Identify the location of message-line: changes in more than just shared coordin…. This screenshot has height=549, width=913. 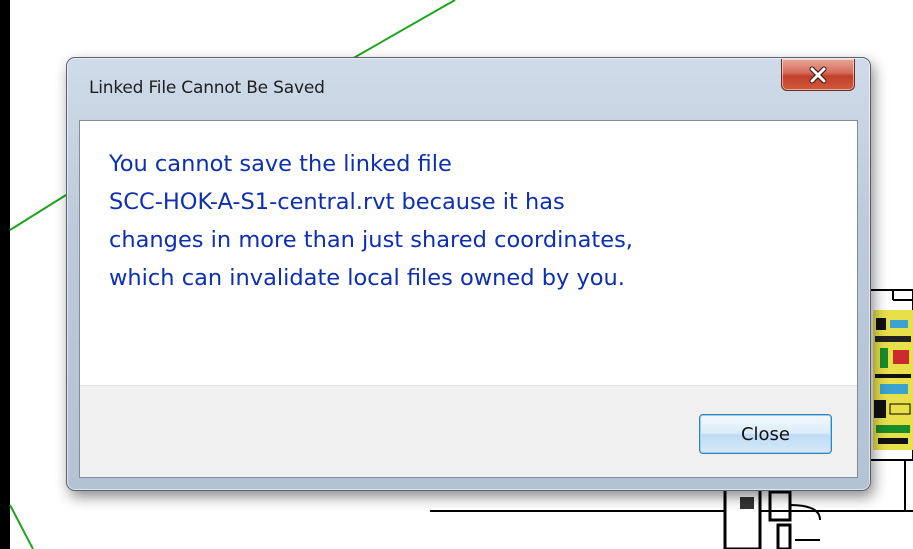
(371, 240).